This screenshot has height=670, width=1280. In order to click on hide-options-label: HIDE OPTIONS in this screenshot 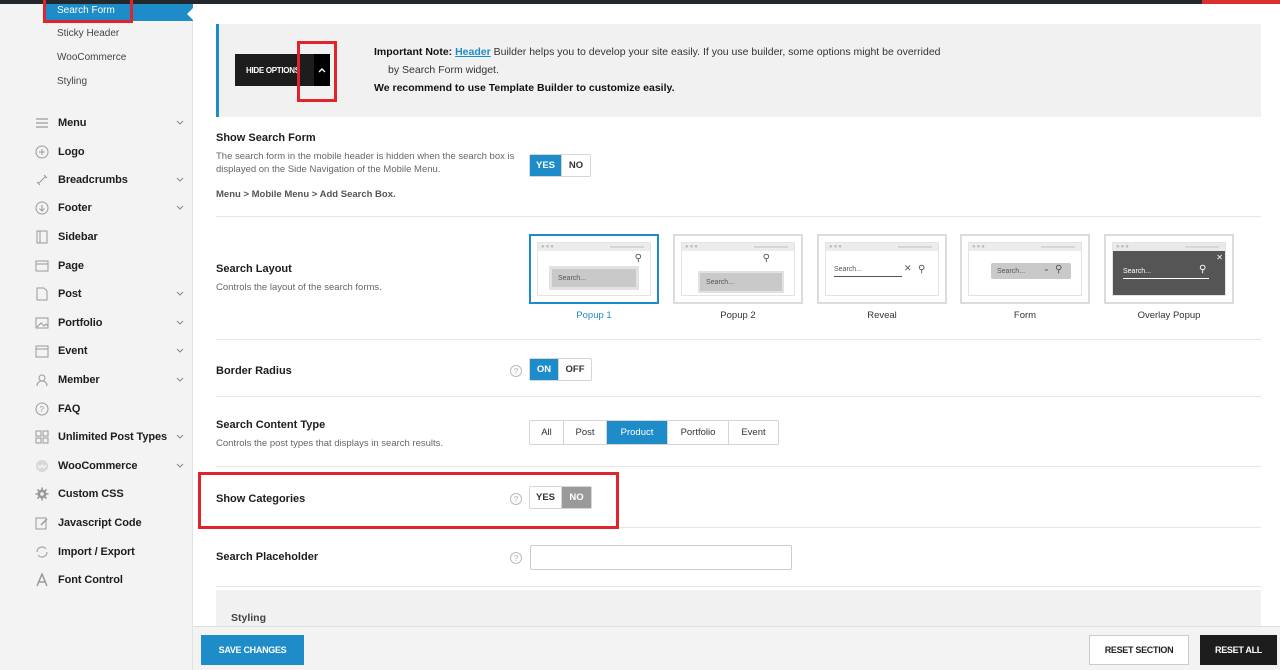, I will do `click(273, 70)`.